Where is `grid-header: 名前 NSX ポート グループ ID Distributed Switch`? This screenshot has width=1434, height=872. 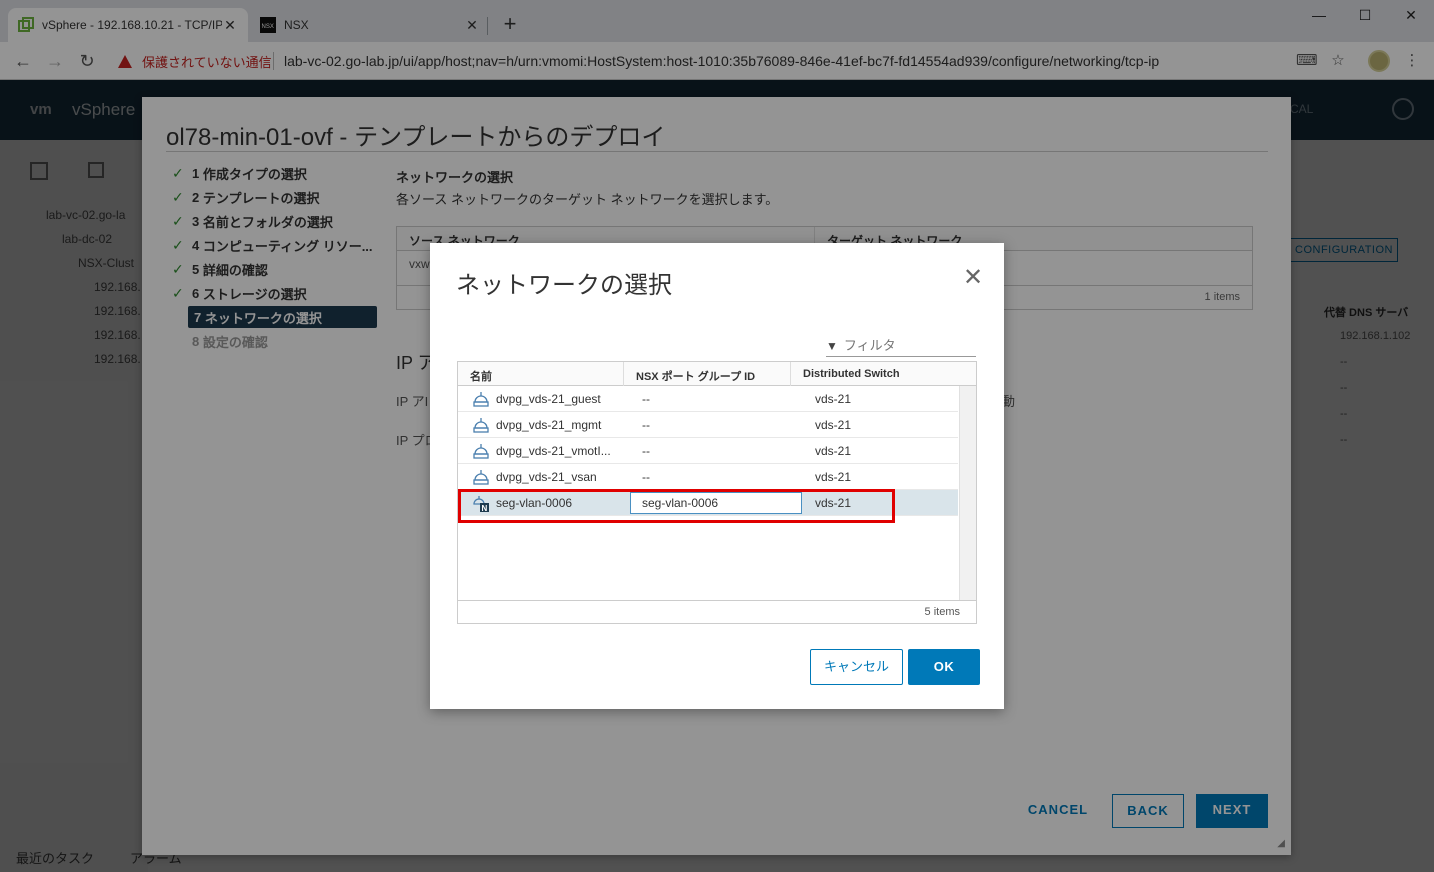
grid-header: 名前 NSX ポート グループ ID Distributed Switch is located at coordinates (717, 374).